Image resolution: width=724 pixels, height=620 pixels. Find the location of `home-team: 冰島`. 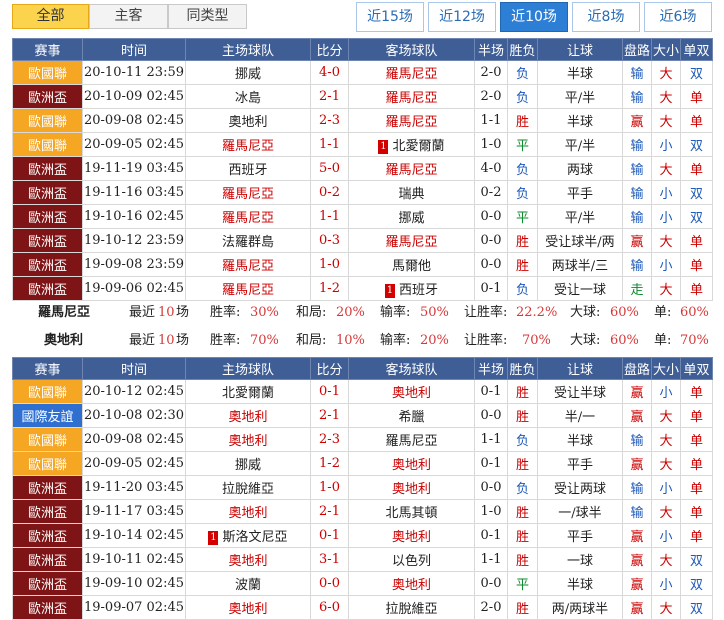

home-team: 冰島 is located at coordinates (248, 96).